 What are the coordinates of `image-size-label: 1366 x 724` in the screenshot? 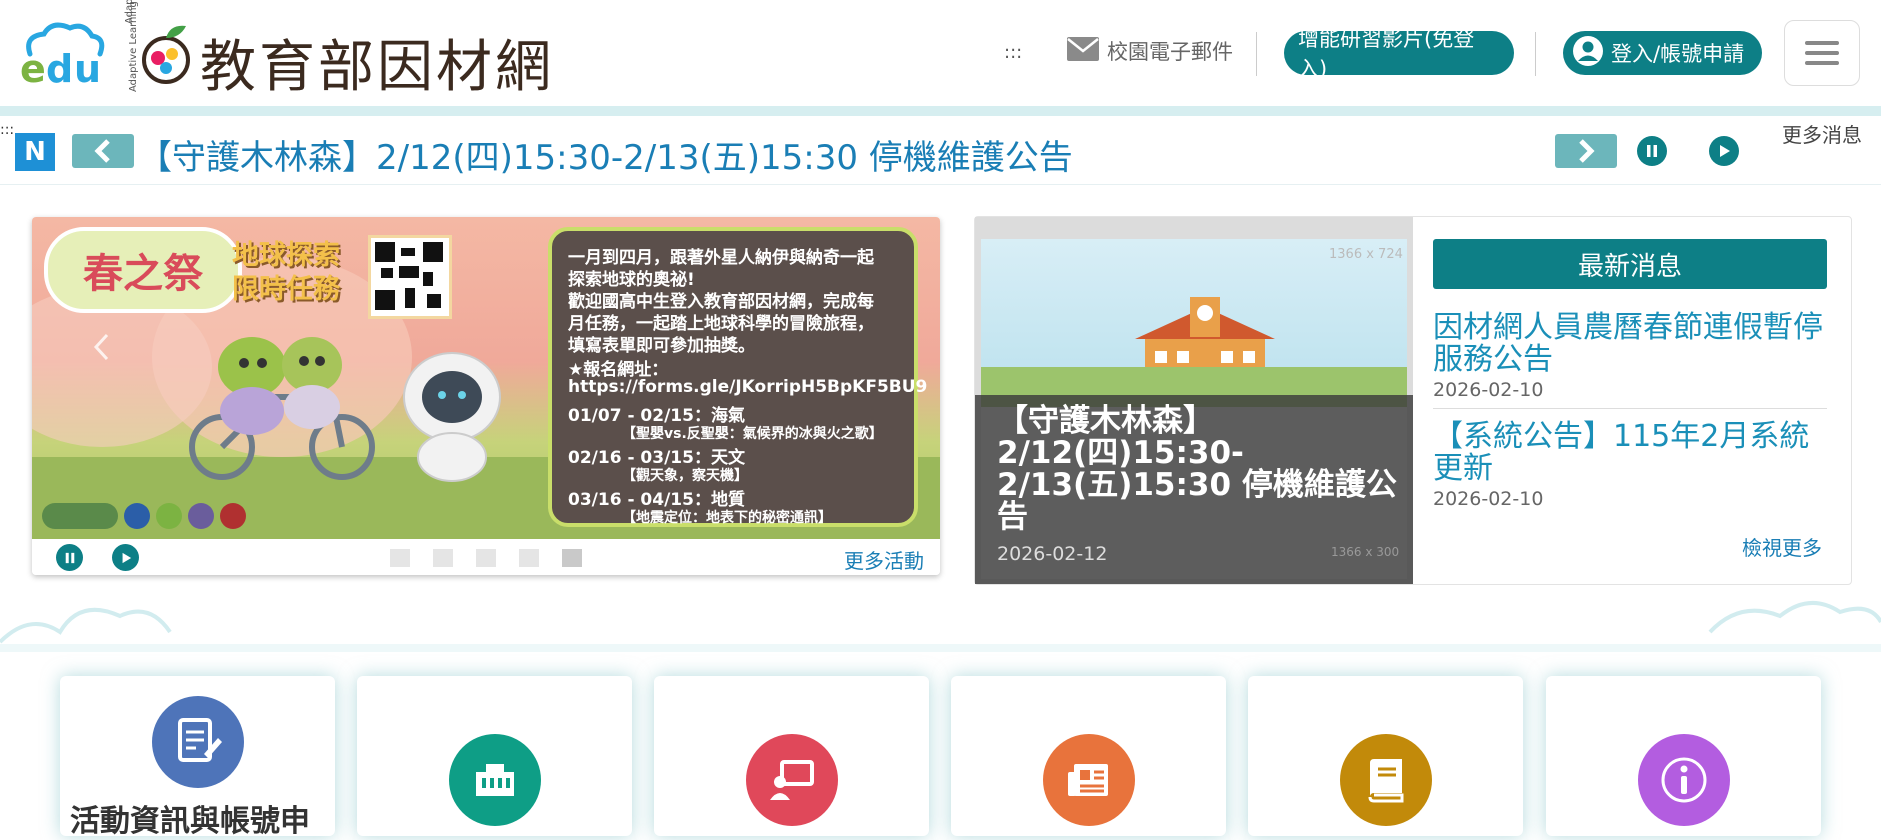 It's located at (1366, 254).